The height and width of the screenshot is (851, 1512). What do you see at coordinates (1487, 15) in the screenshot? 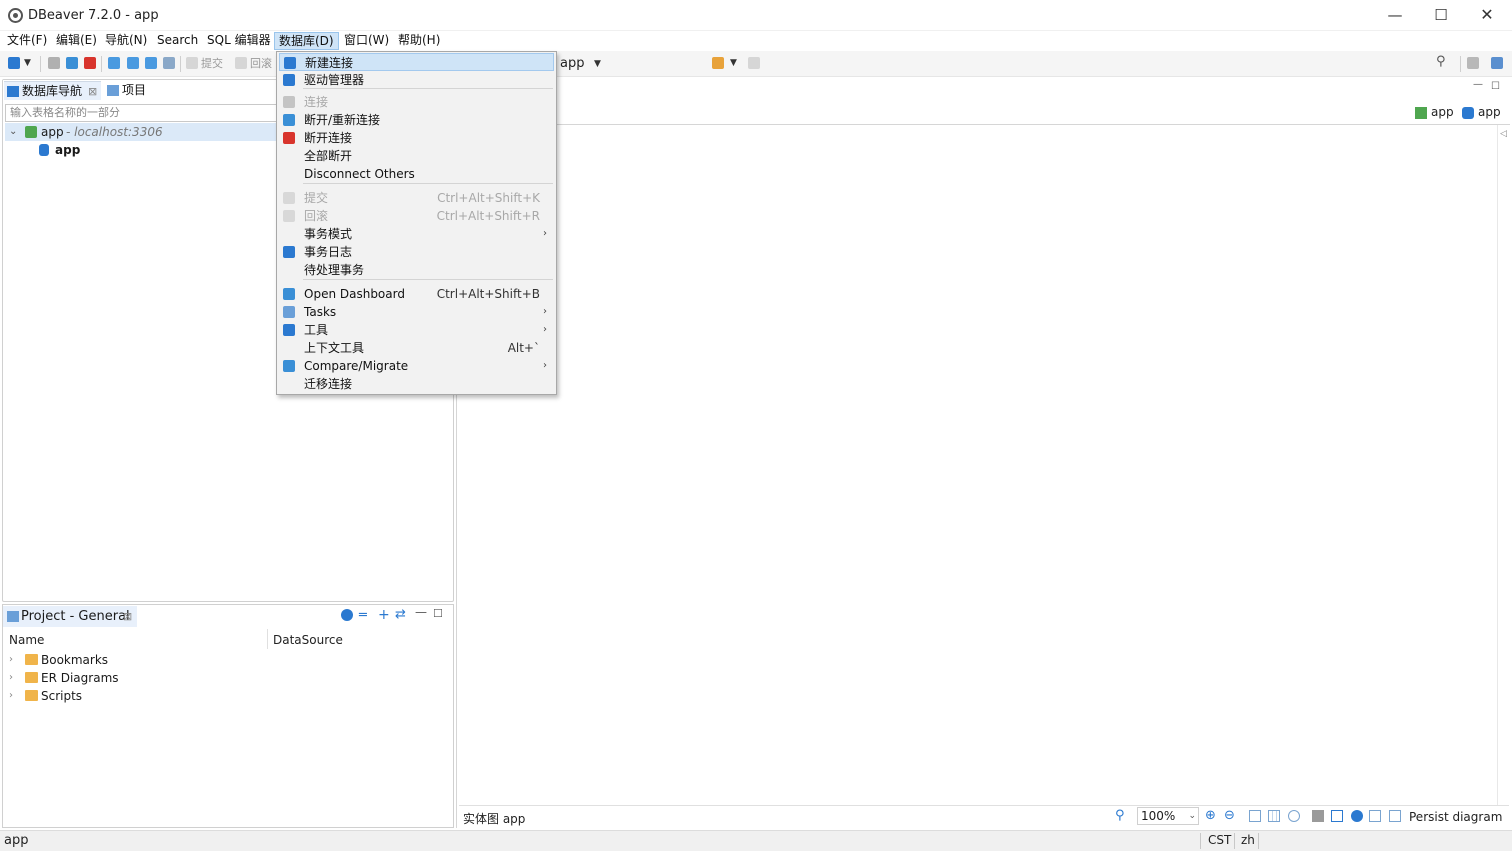
I see `close-button: ✕` at bounding box center [1487, 15].